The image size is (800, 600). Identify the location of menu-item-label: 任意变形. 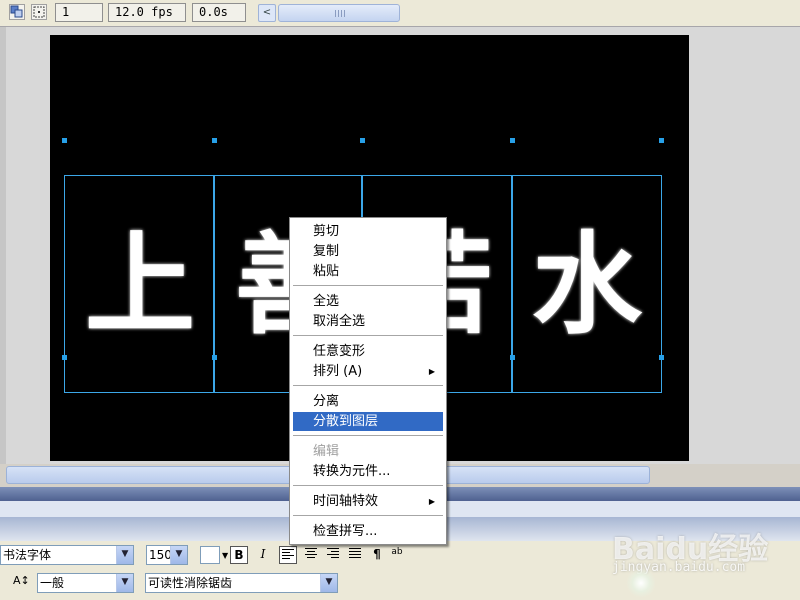
(339, 351).